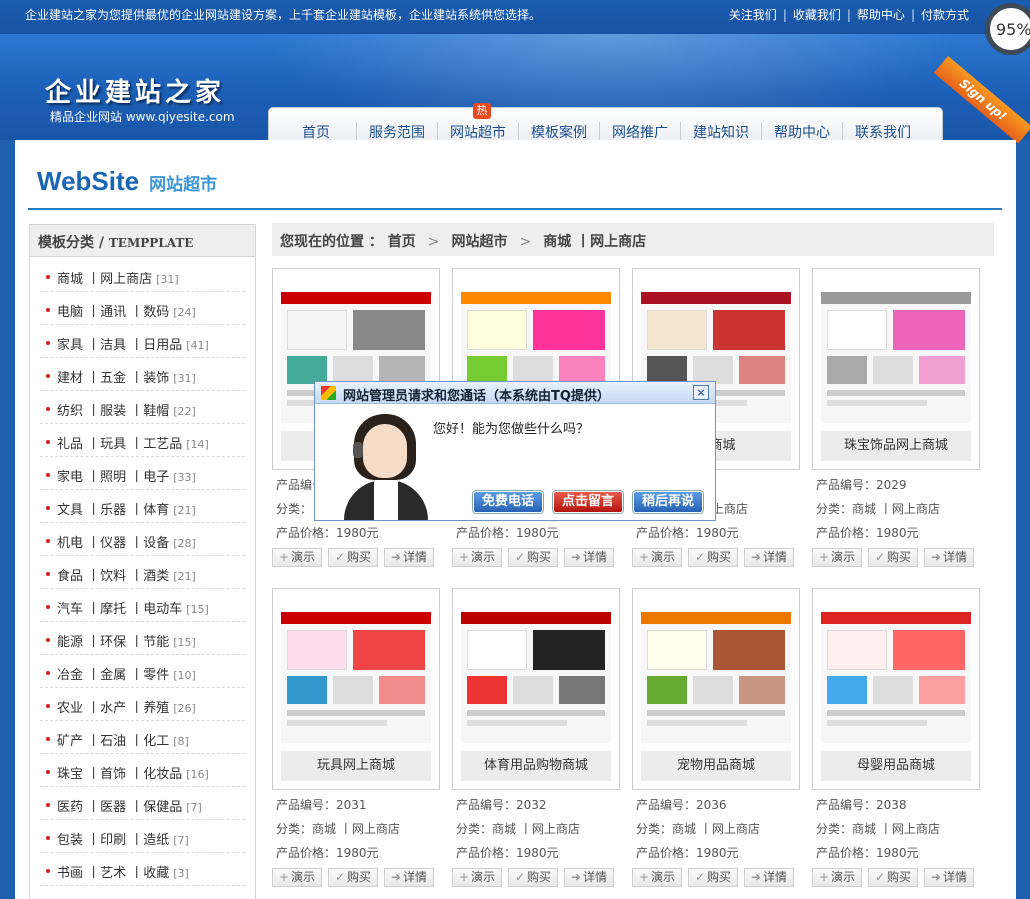 Image resolution: width=1030 pixels, height=899 pixels. I want to click on arrow-right-icon: ➜, so click(396, 557).